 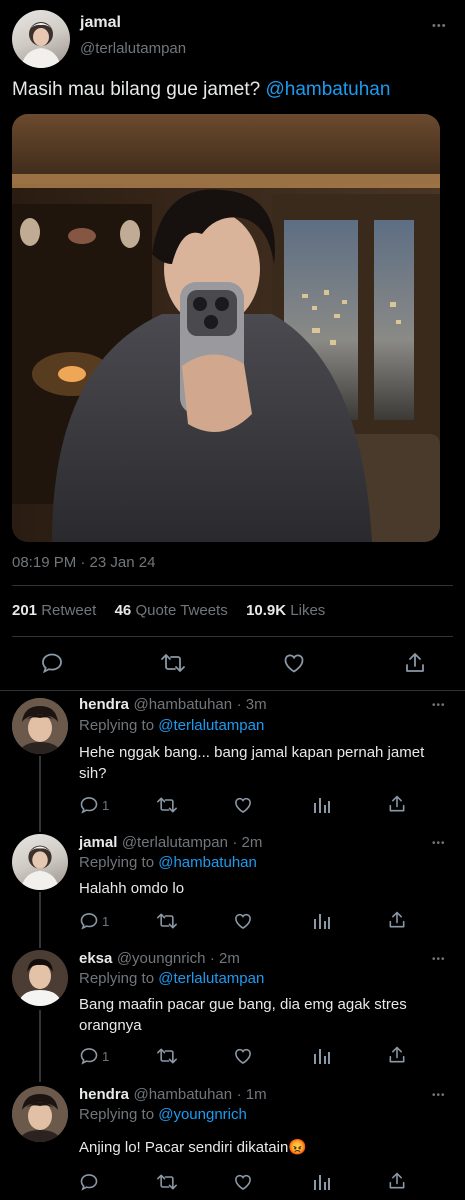 What do you see at coordinates (181, 610) in the screenshot?
I see `quote-label: Quote Tweets` at bounding box center [181, 610].